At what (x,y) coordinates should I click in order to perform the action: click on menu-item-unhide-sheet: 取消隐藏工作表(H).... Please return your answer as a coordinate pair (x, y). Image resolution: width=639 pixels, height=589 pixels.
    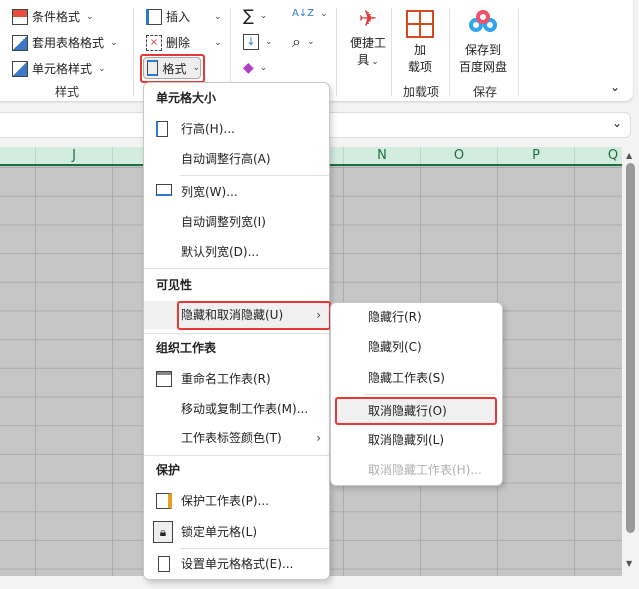
    Looking at the image, I should click on (425, 470).